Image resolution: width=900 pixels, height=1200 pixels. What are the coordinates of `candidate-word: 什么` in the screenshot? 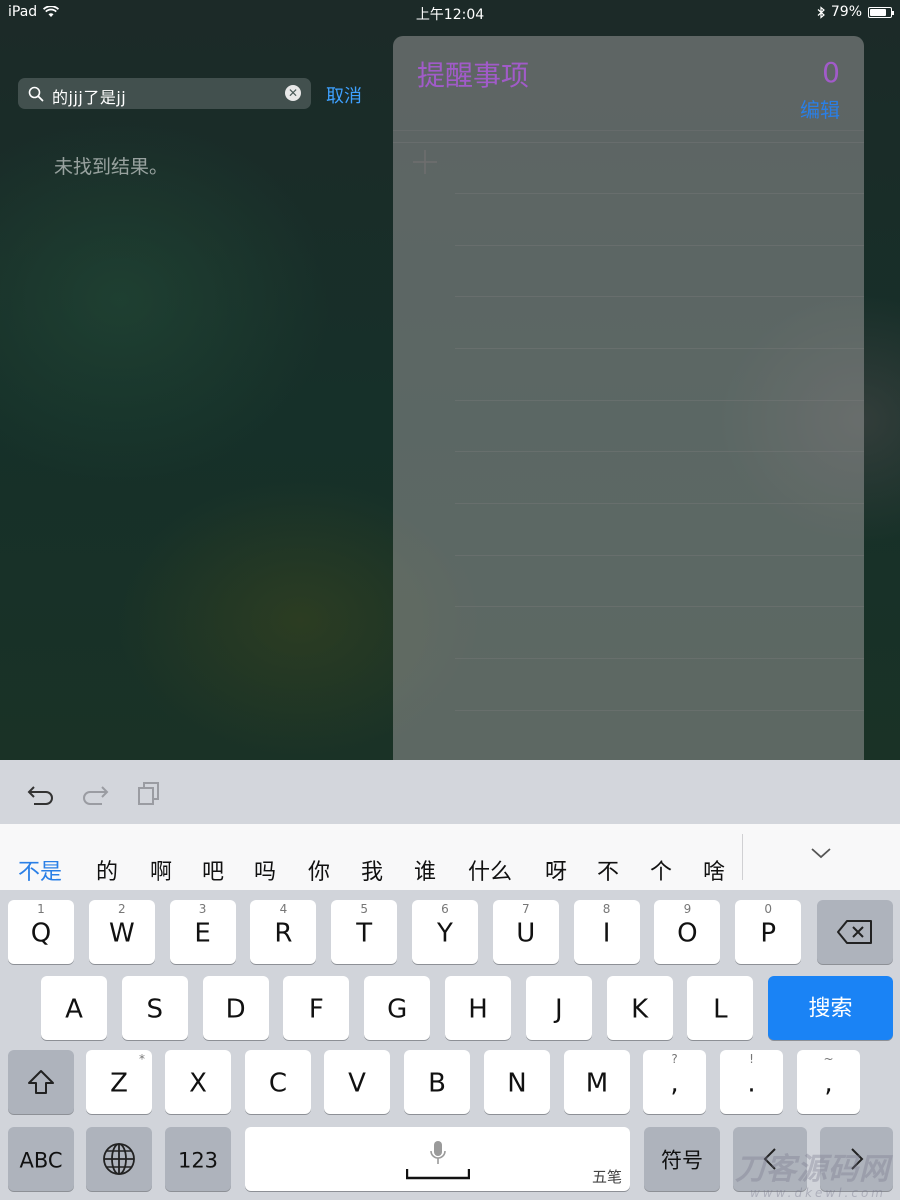 It's located at (490, 870).